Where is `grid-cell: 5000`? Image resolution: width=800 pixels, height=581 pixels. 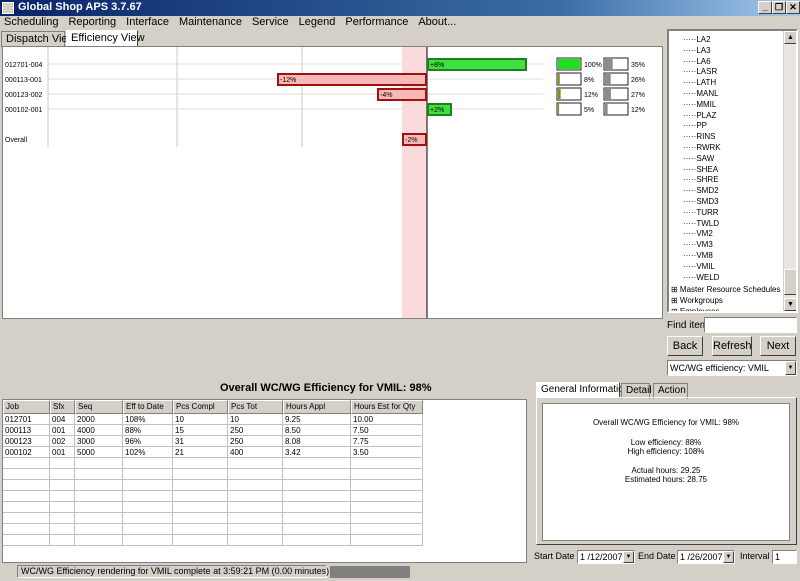 grid-cell: 5000 is located at coordinates (99, 452).